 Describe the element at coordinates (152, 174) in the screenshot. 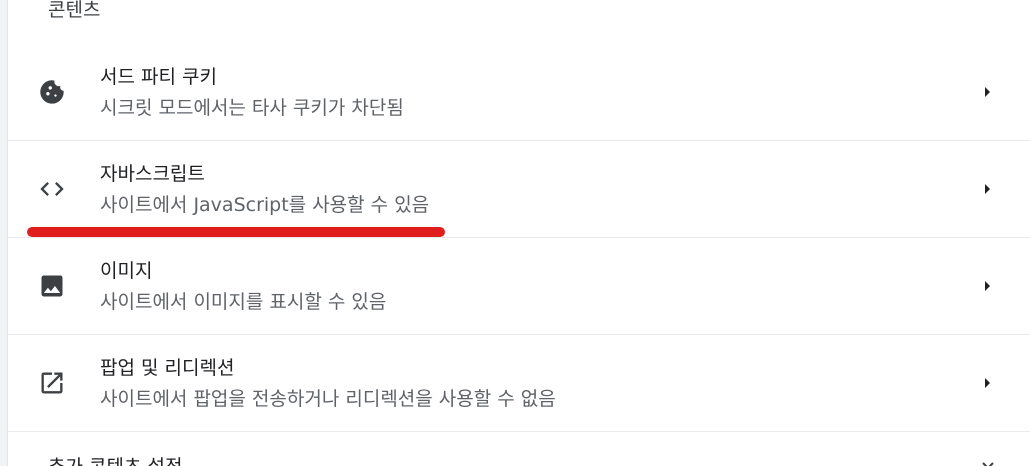

I see `row-title: 자바스크립트` at that location.